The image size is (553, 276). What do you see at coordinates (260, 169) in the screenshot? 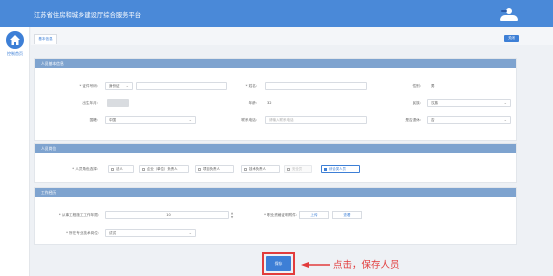
I see `role-option-tech-head: 技术负责人` at bounding box center [260, 169].